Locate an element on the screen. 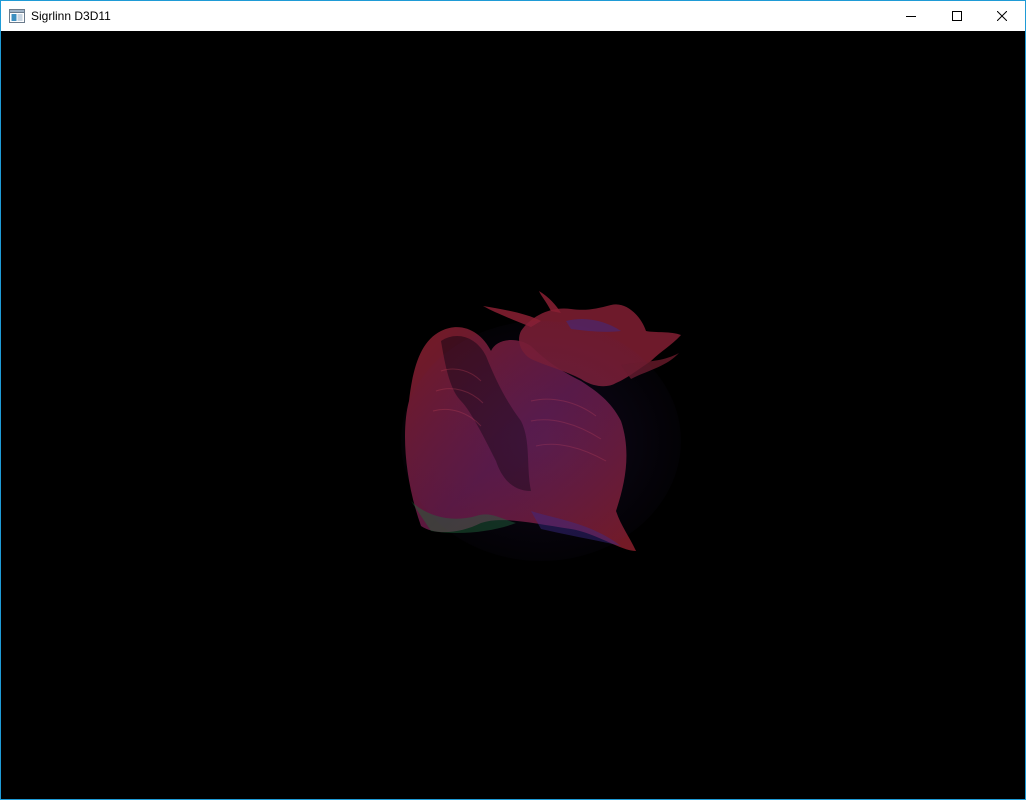  close-button is located at coordinates (1002, 16).